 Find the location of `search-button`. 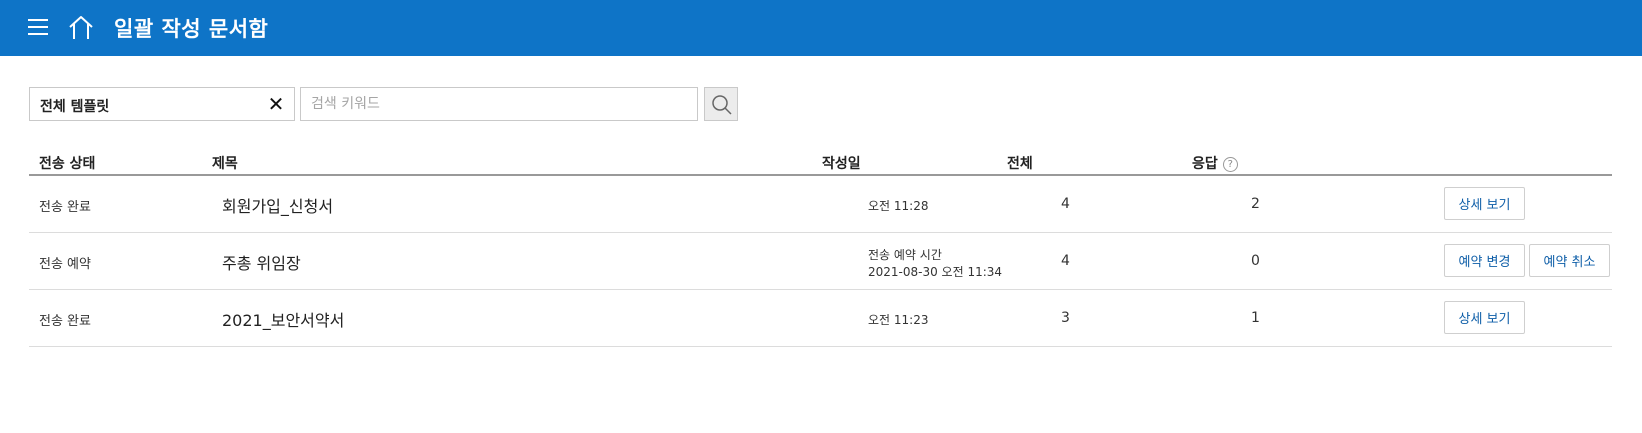

search-button is located at coordinates (721, 104).